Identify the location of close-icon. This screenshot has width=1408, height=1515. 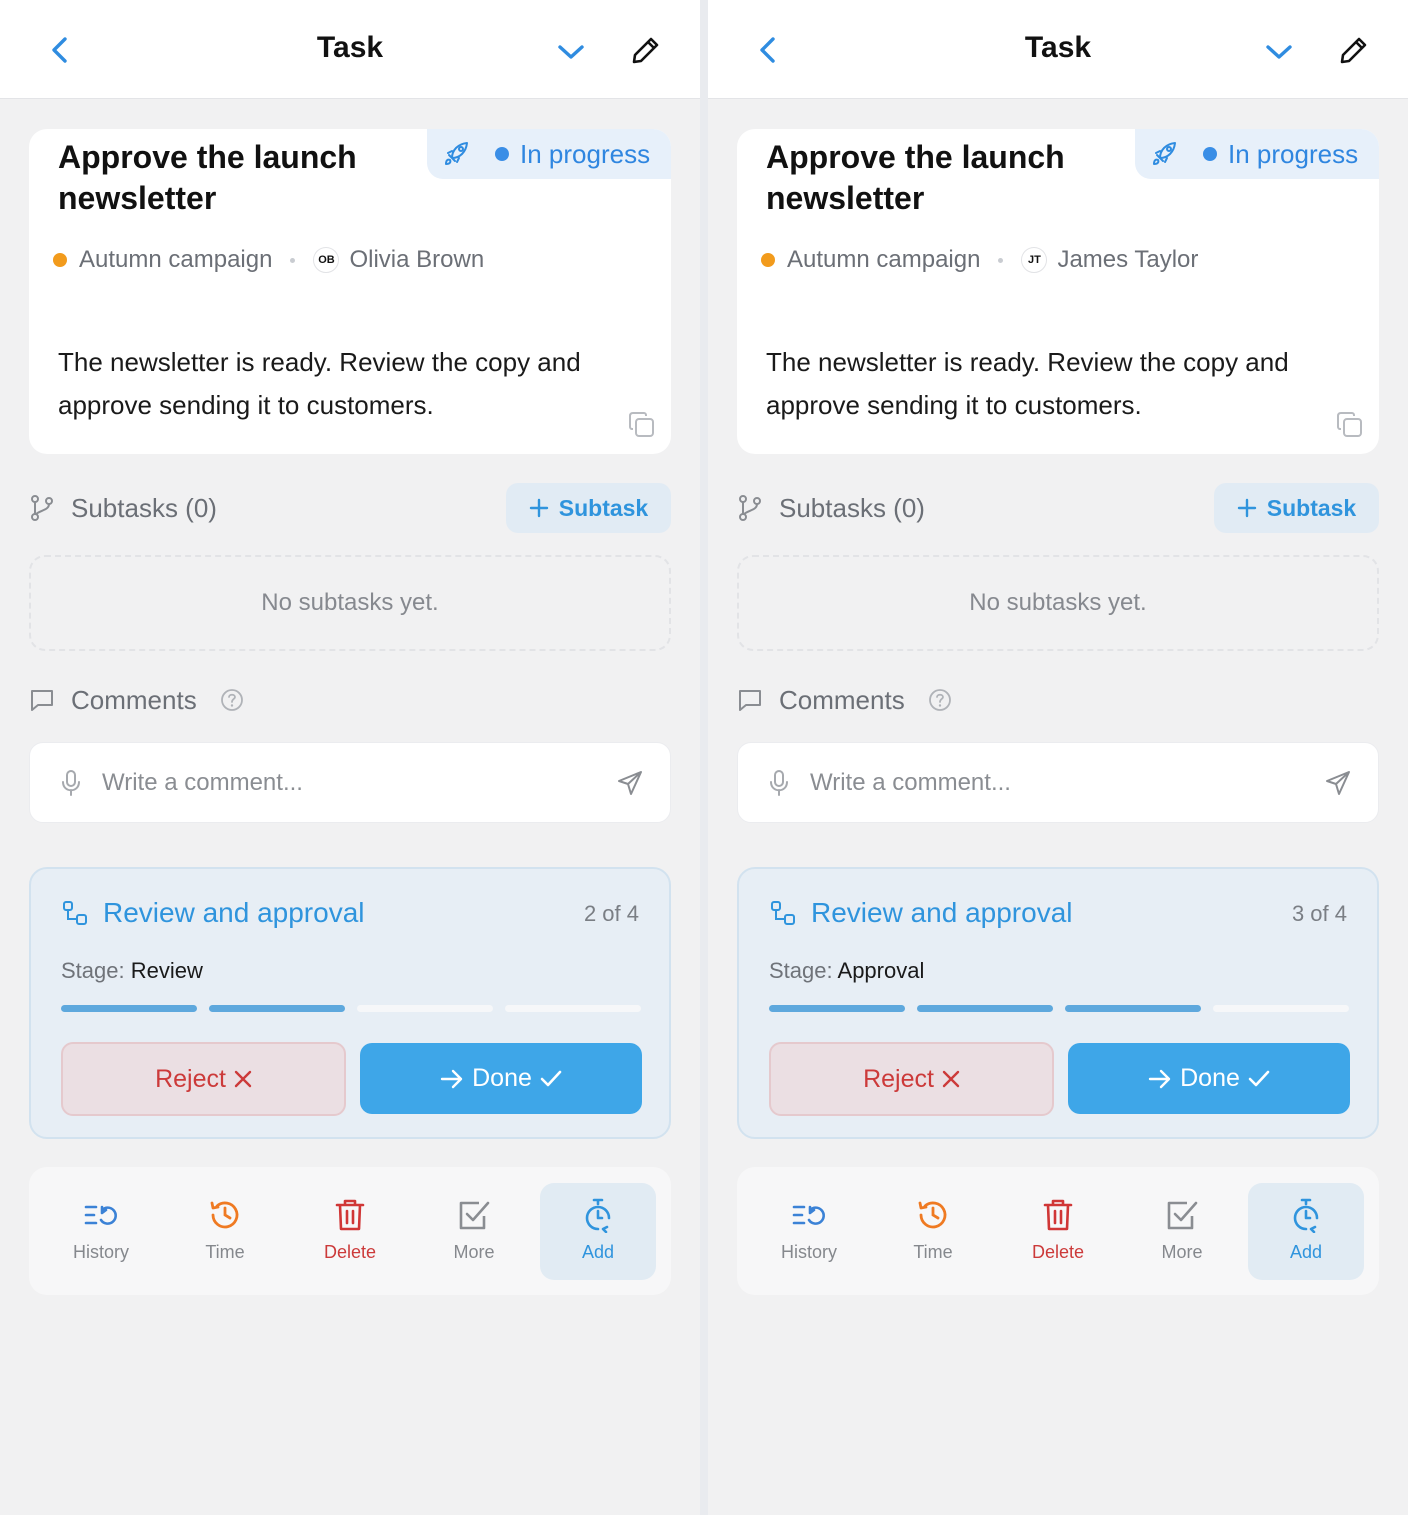
(243, 1079).